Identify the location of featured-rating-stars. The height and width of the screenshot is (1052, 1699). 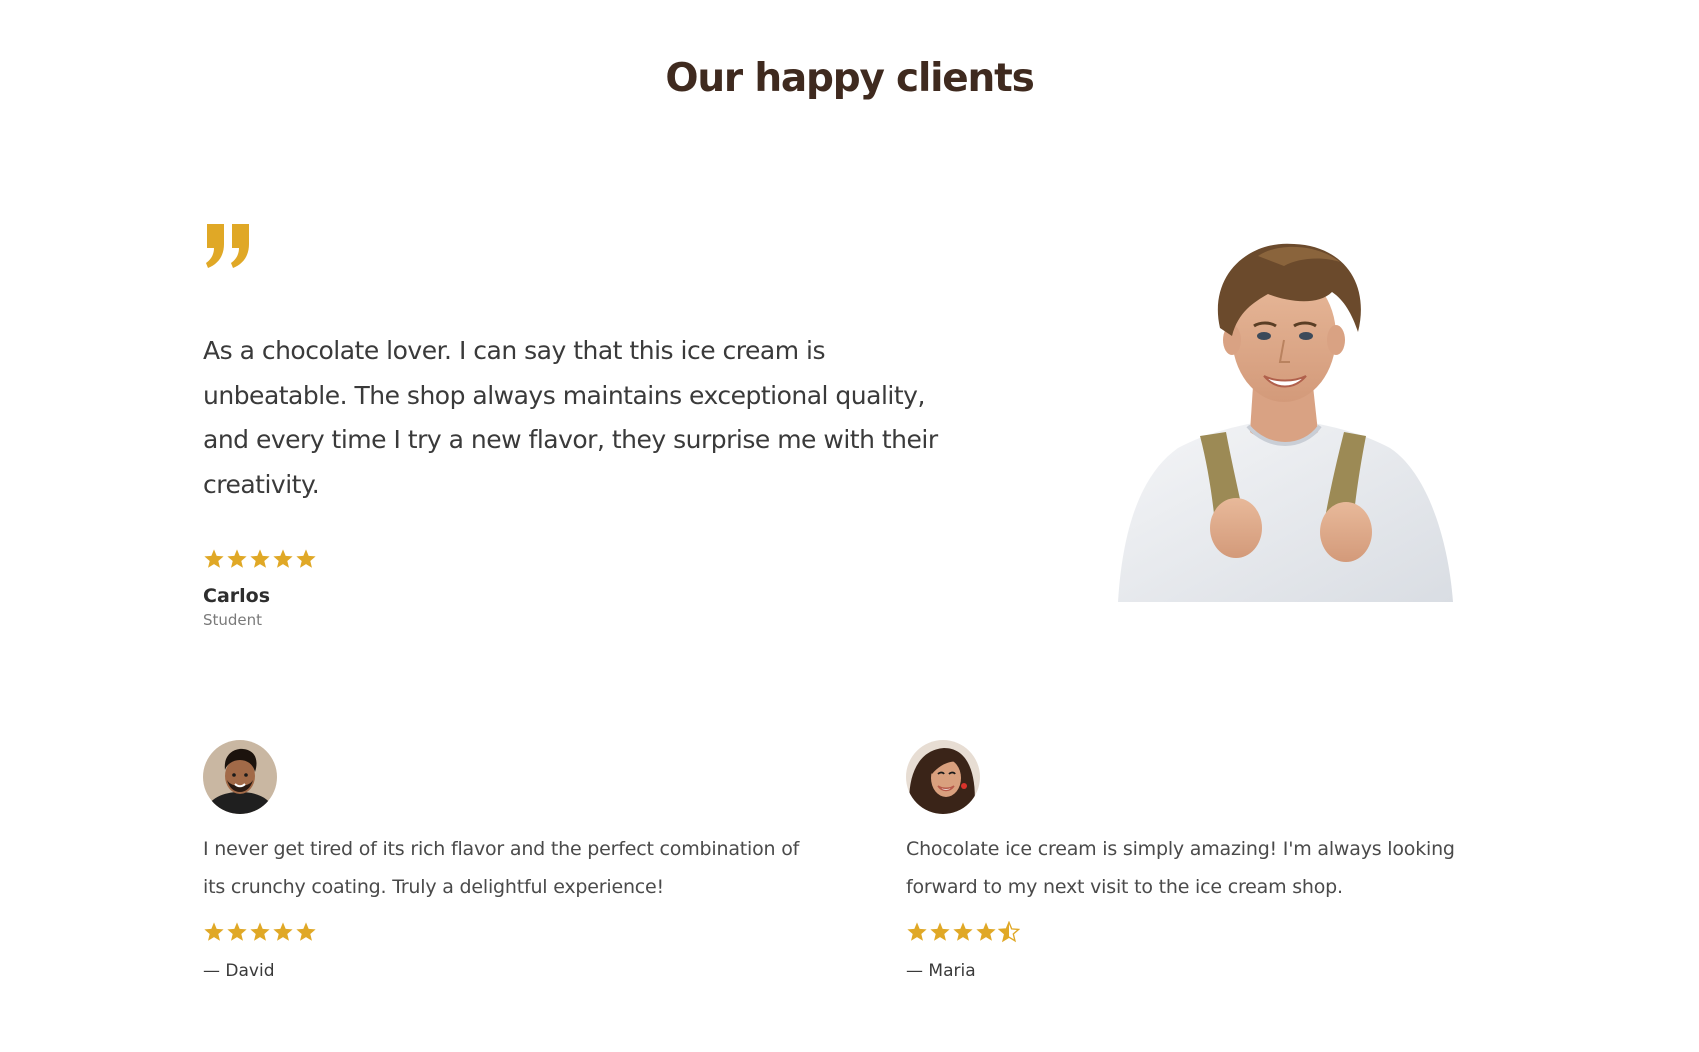
(260, 559).